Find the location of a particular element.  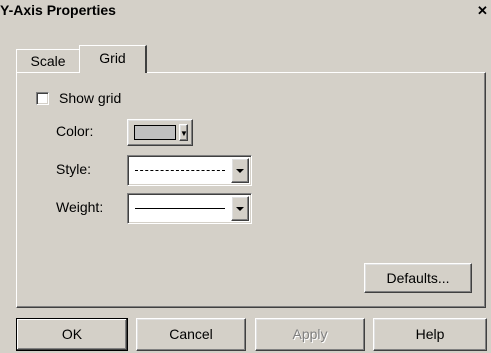

solid-line-preview is located at coordinates (180, 208).